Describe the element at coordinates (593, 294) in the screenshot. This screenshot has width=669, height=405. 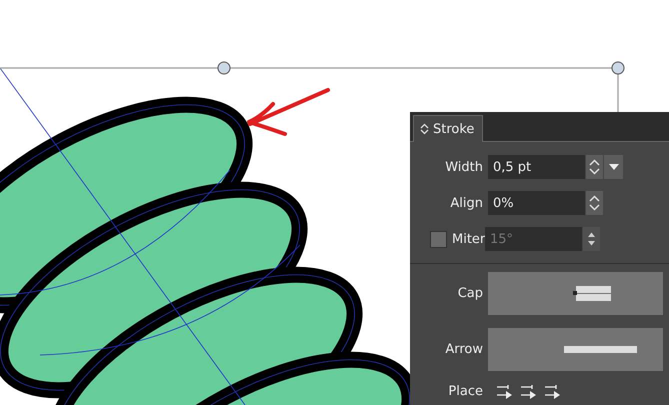
I see `line-cap-icon` at that location.